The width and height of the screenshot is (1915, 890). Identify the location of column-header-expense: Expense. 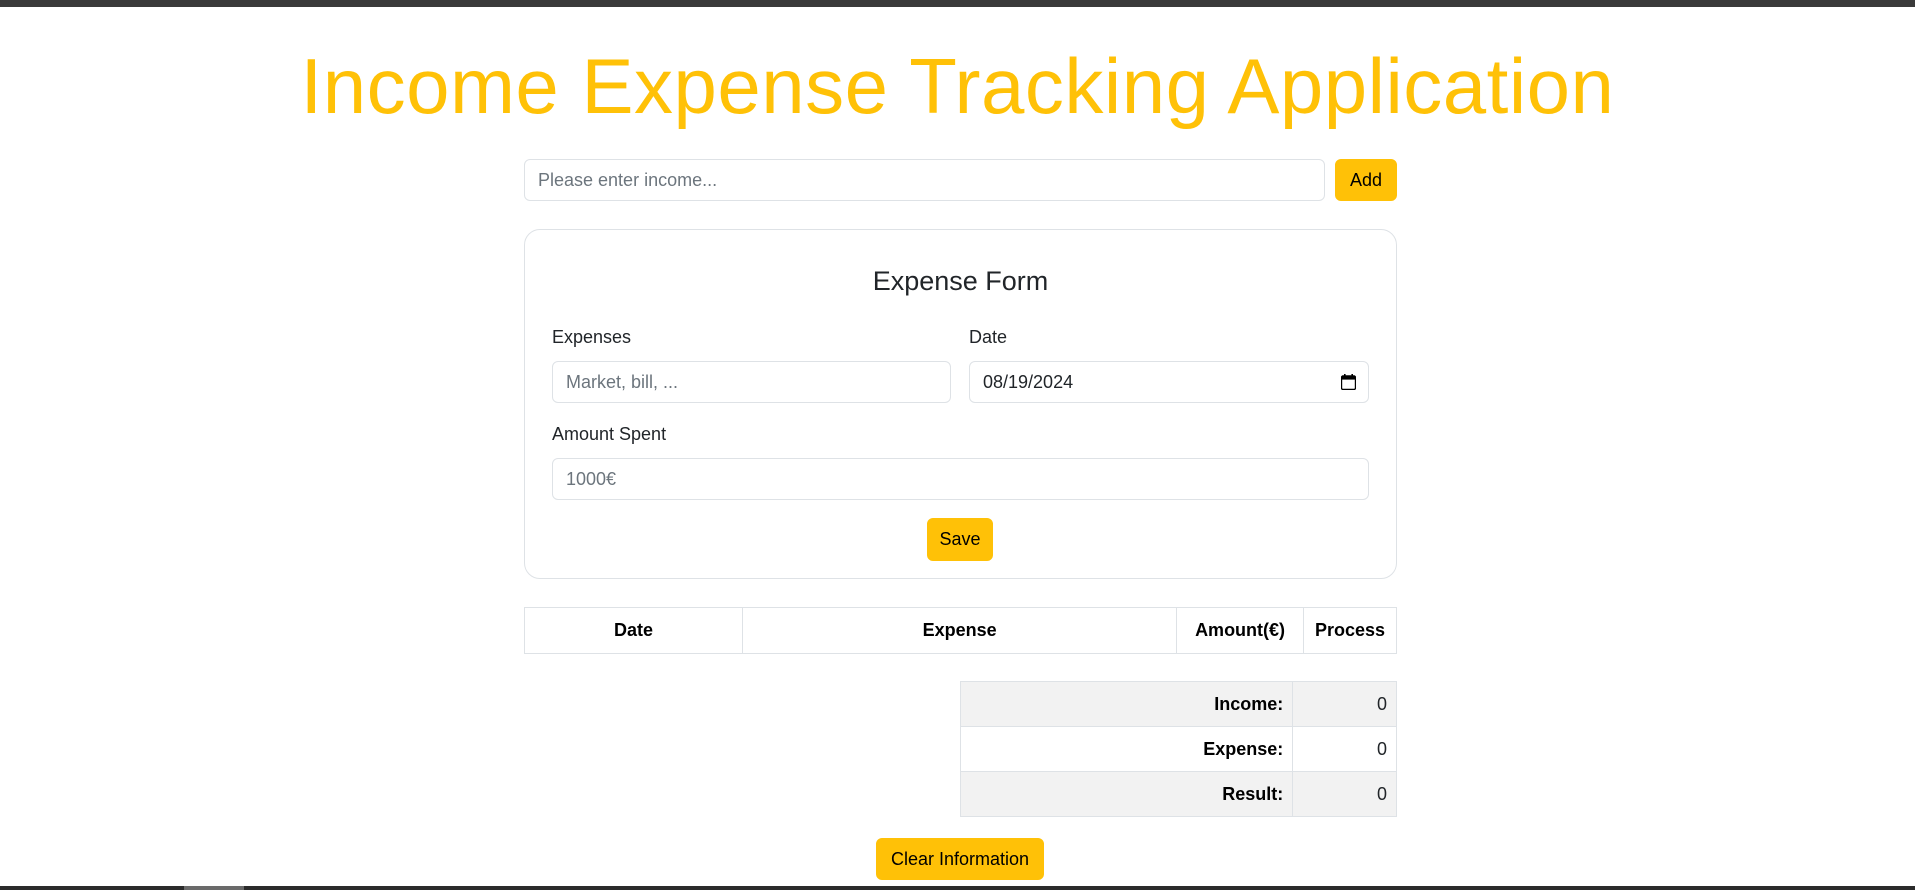
(960, 630).